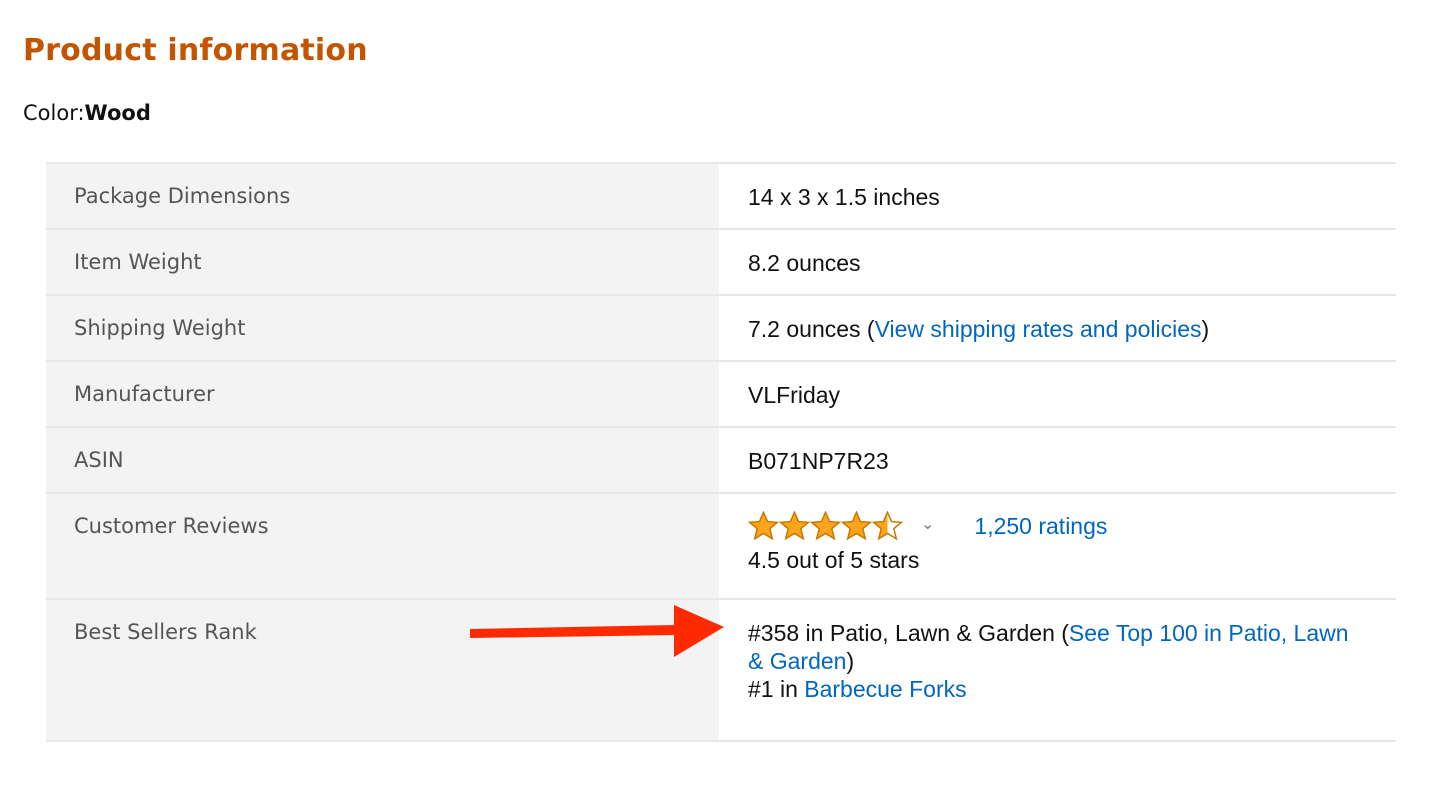  What do you see at coordinates (1057, 262) in the screenshot?
I see `row-value: 8.2 ounces` at bounding box center [1057, 262].